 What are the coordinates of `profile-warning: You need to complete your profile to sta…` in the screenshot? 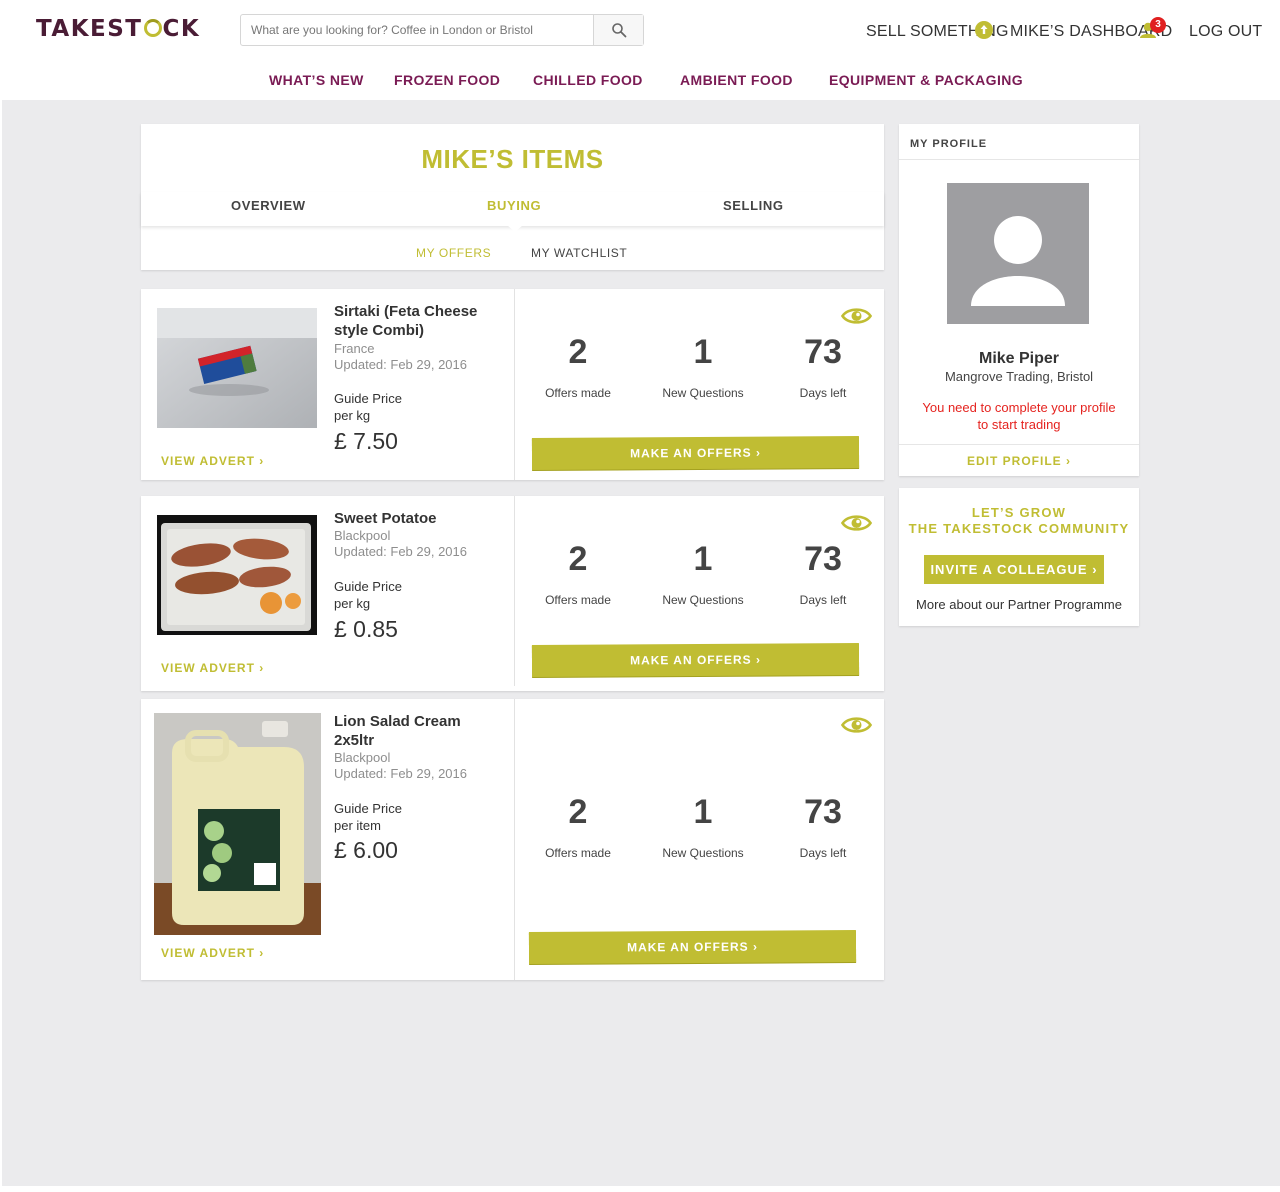 It's located at (1019, 416).